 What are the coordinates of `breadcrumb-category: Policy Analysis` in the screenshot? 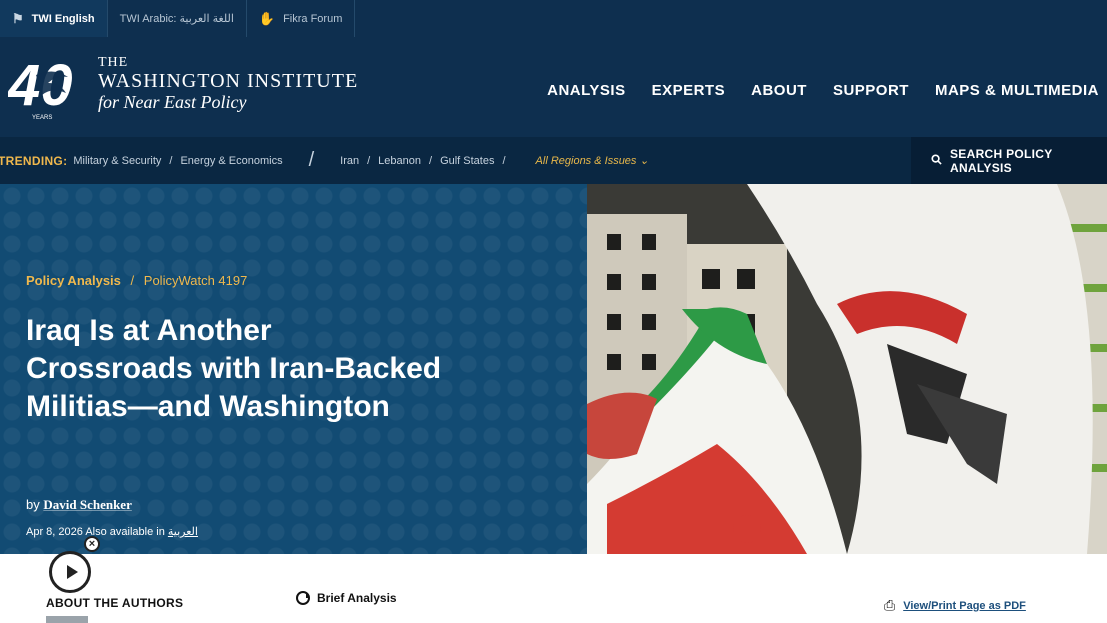 It's located at (73, 280).